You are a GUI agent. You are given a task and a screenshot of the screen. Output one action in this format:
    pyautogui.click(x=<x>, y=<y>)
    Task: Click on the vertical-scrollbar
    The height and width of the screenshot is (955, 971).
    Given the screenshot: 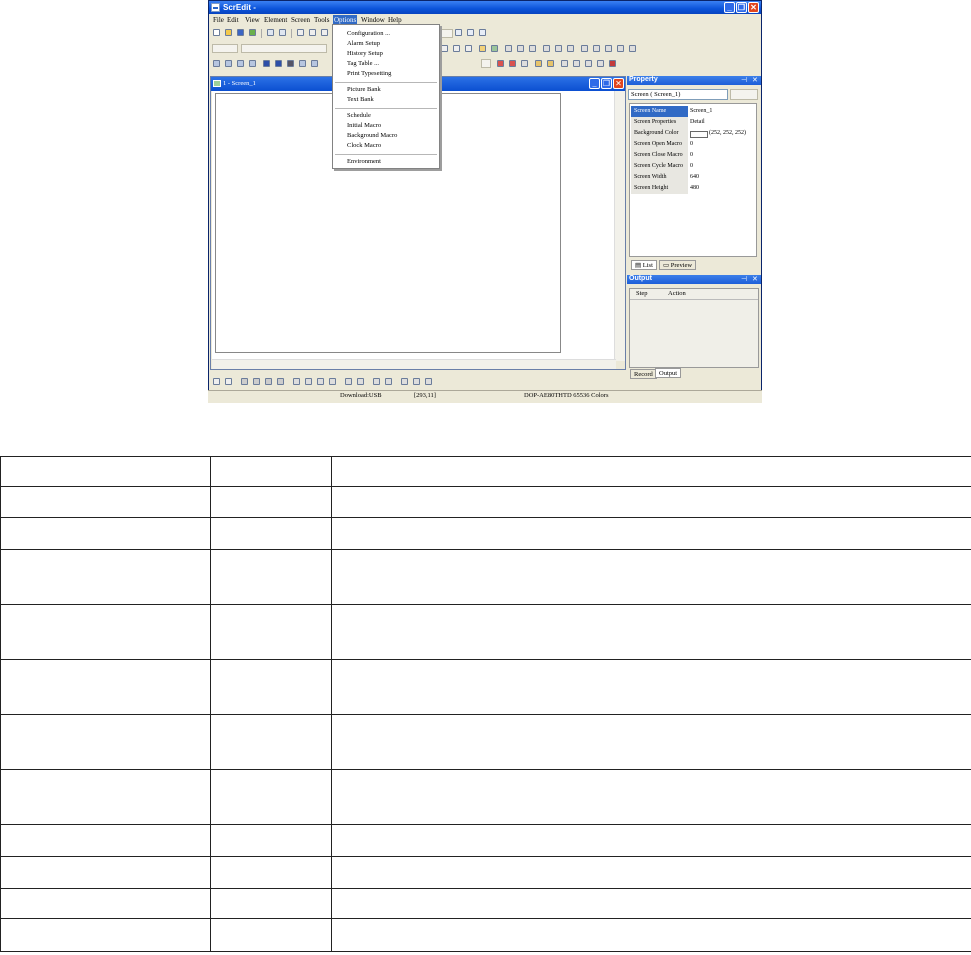 What is the action you would take?
    pyautogui.click(x=619, y=226)
    